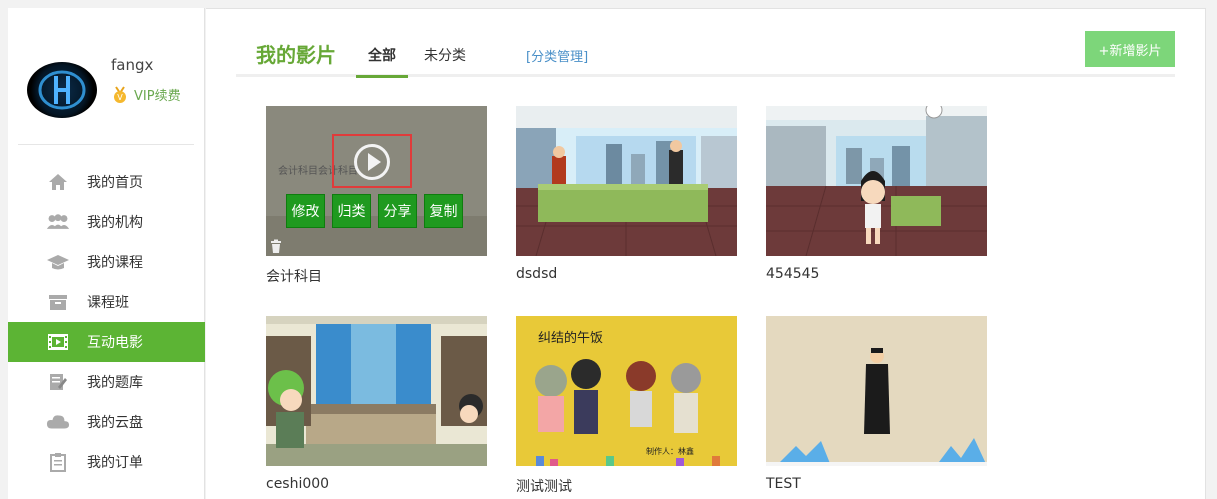 The image size is (1217, 499). Describe the element at coordinates (305, 211) in the screenshot. I see `edit-button: 修改` at that location.